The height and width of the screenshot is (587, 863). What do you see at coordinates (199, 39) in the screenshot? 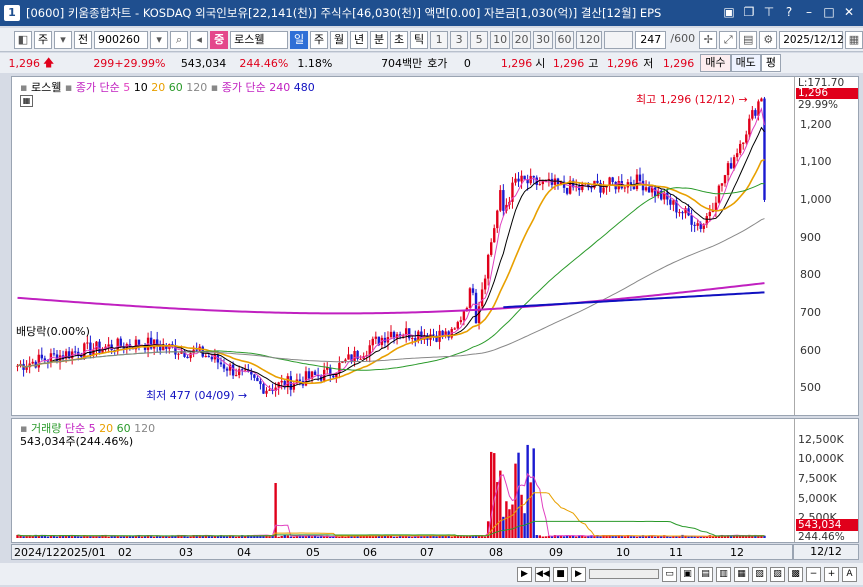
I see `speaker-icon: ◂` at bounding box center [199, 39].